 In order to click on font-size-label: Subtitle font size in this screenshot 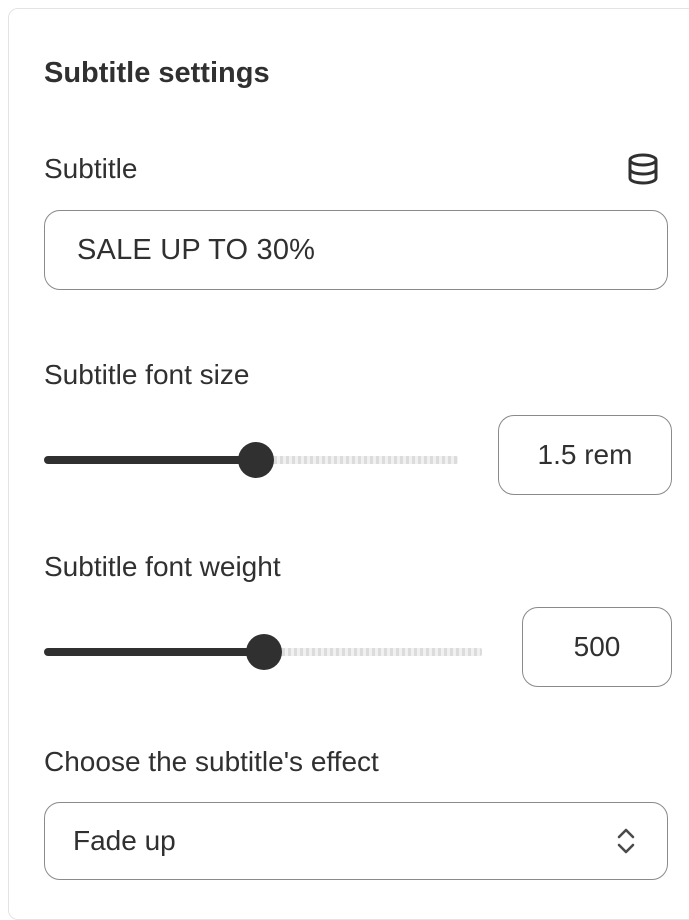, I will do `click(147, 374)`.